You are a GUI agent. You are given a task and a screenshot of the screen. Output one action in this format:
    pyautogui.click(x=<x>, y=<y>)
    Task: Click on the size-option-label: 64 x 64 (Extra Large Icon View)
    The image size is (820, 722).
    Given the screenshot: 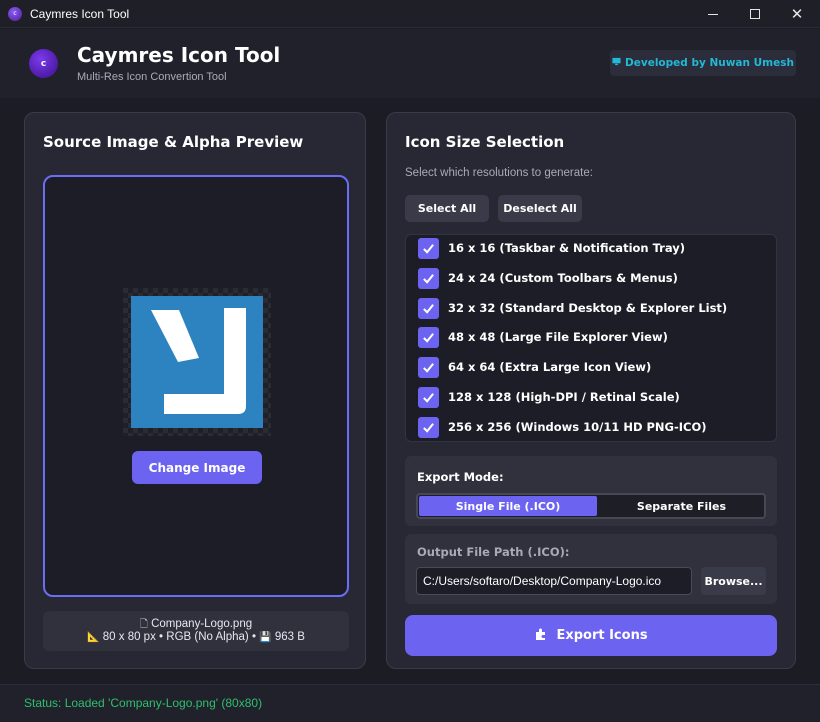 What is the action you would take?
    pyautogui.click(x=550, y=367)
    